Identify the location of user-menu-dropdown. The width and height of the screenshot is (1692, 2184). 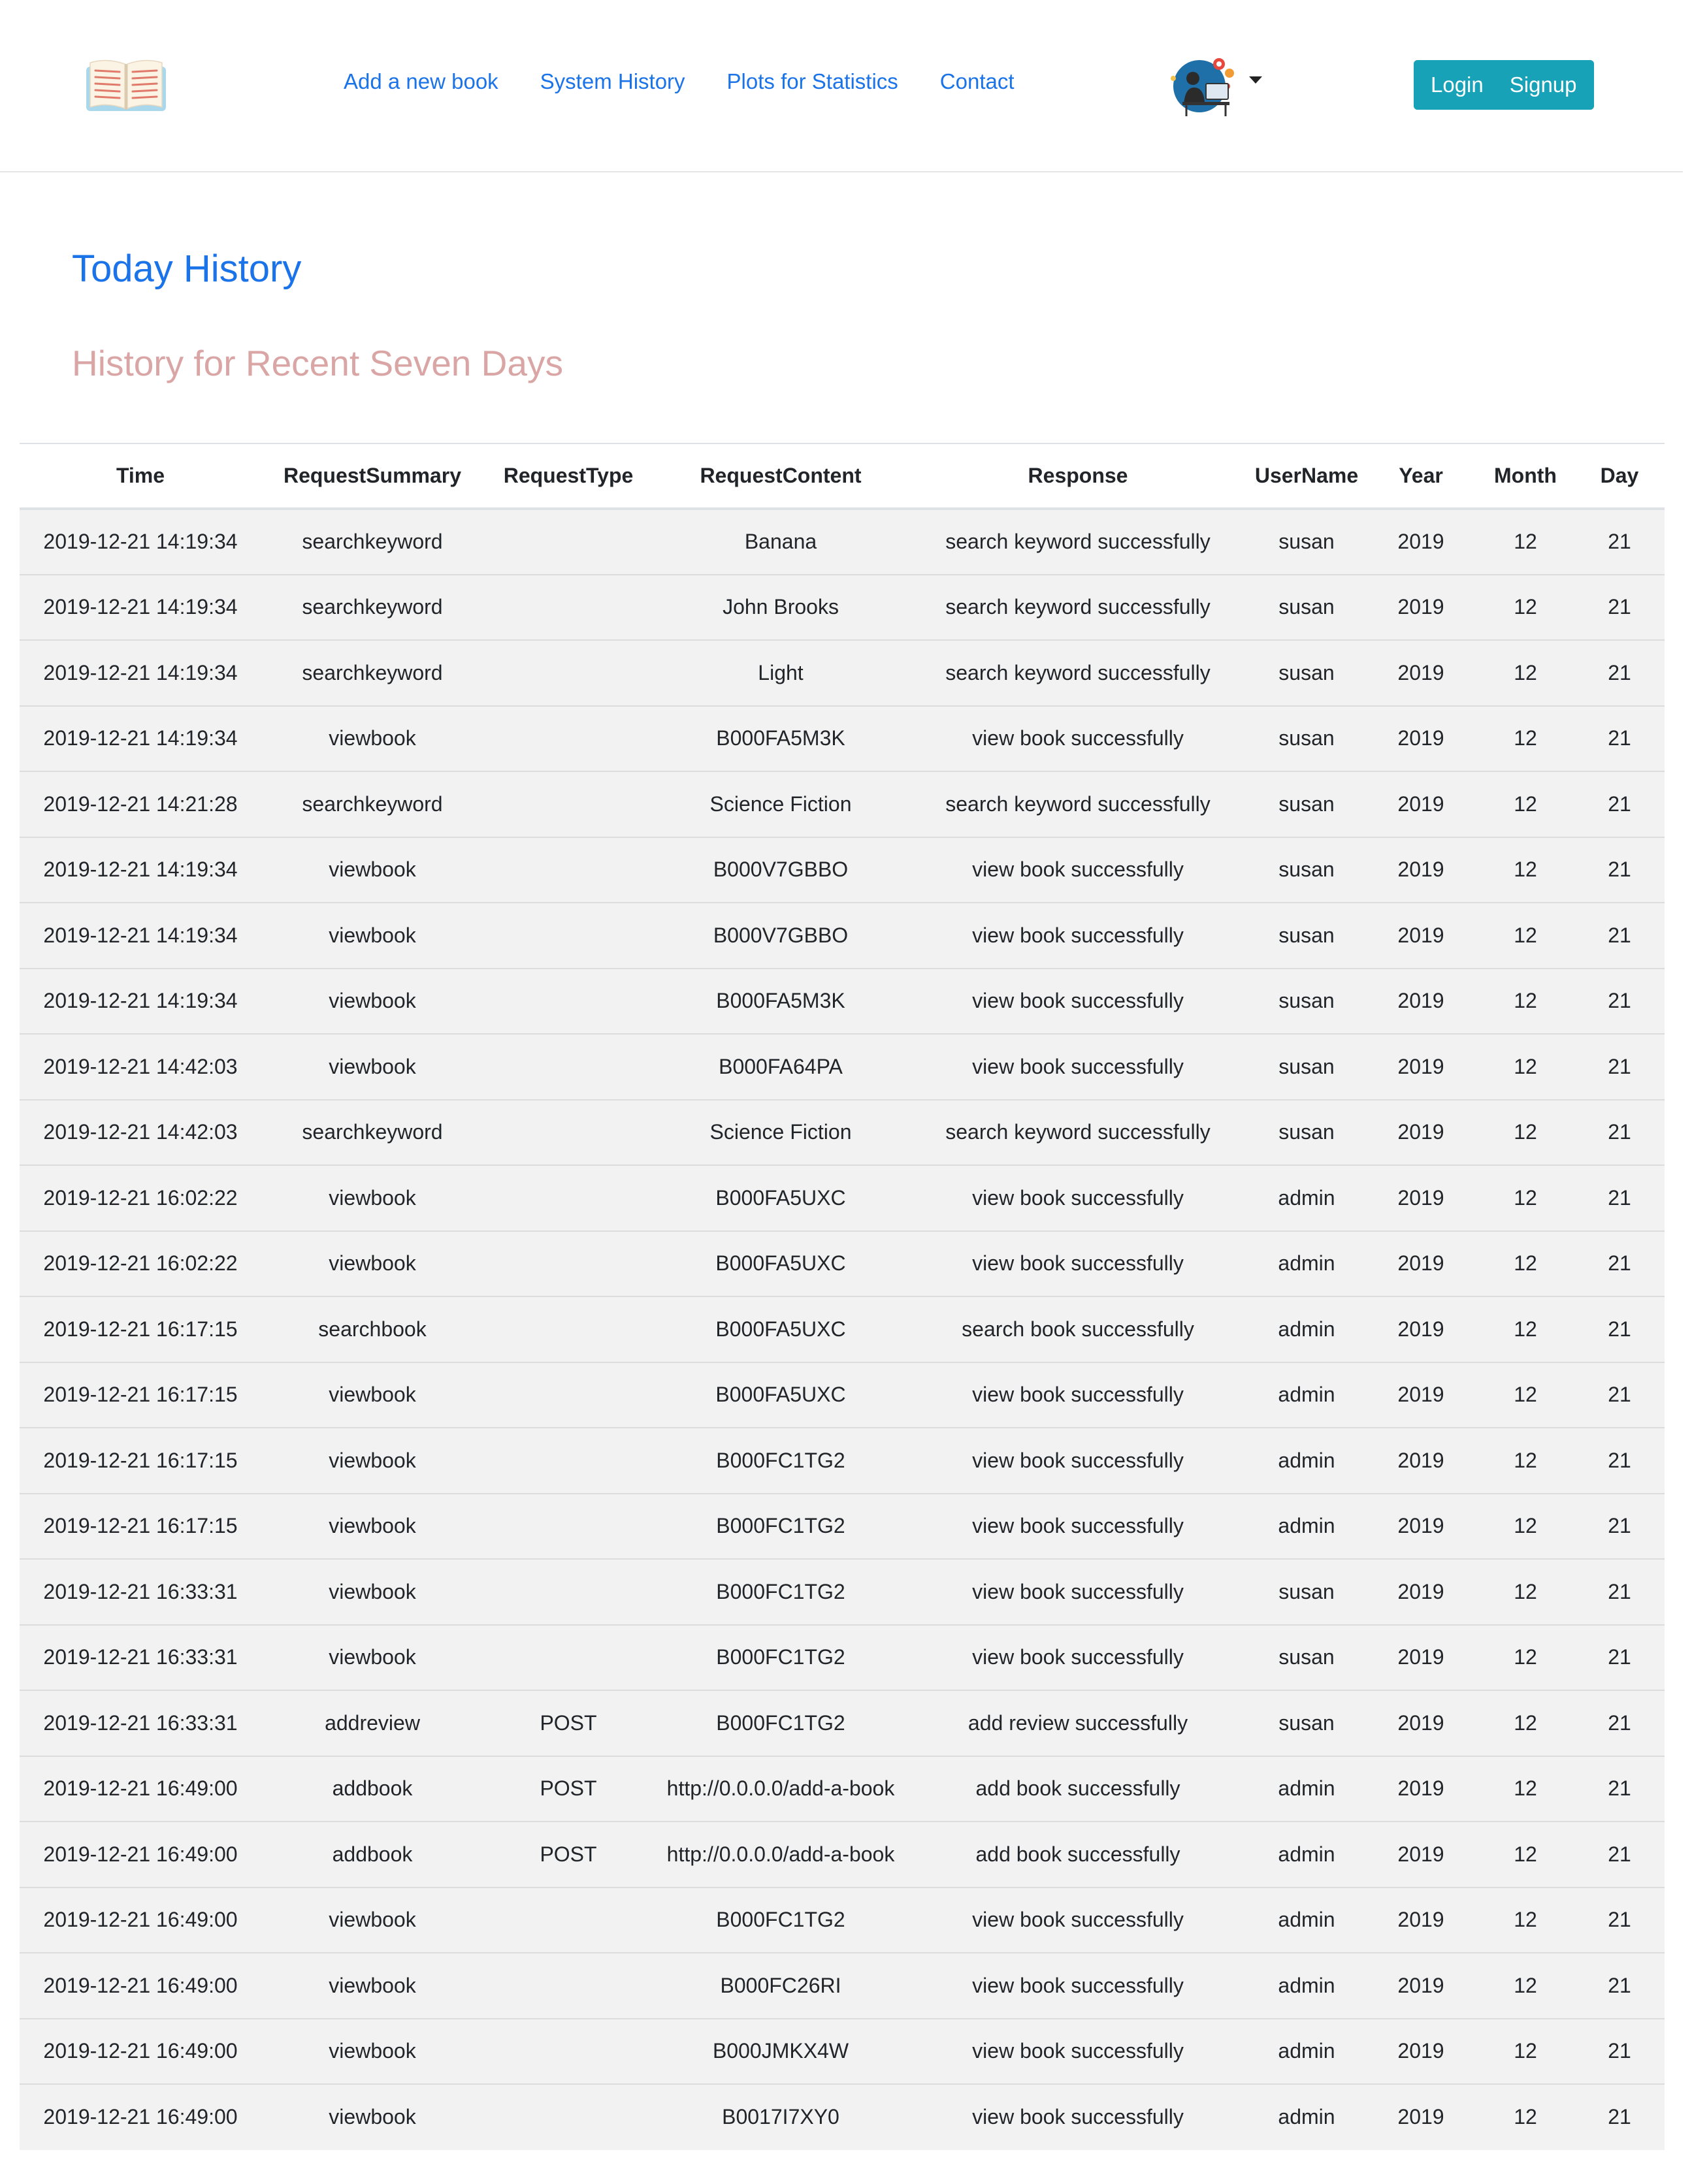
(1213, 86).